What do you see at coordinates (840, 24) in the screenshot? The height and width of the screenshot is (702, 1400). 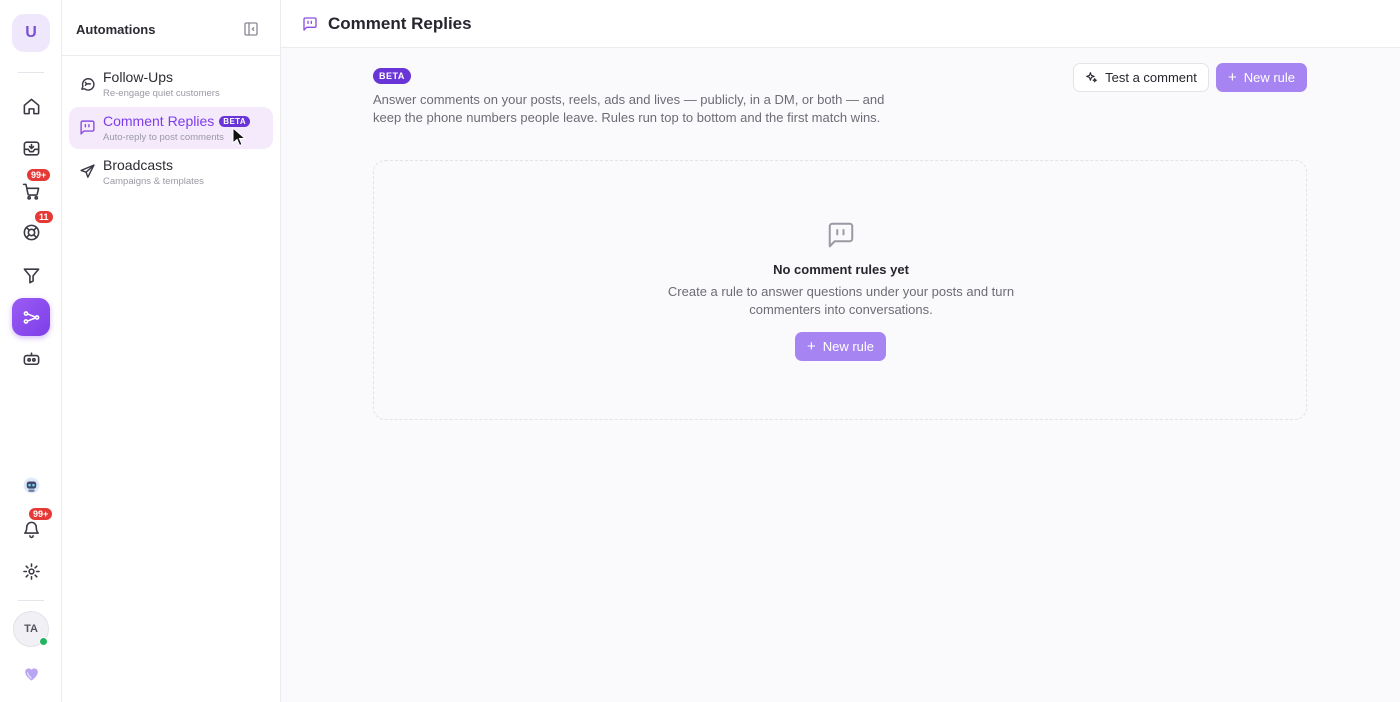 I see `page-header: Comment Replies` at bounding box center [840, 24].